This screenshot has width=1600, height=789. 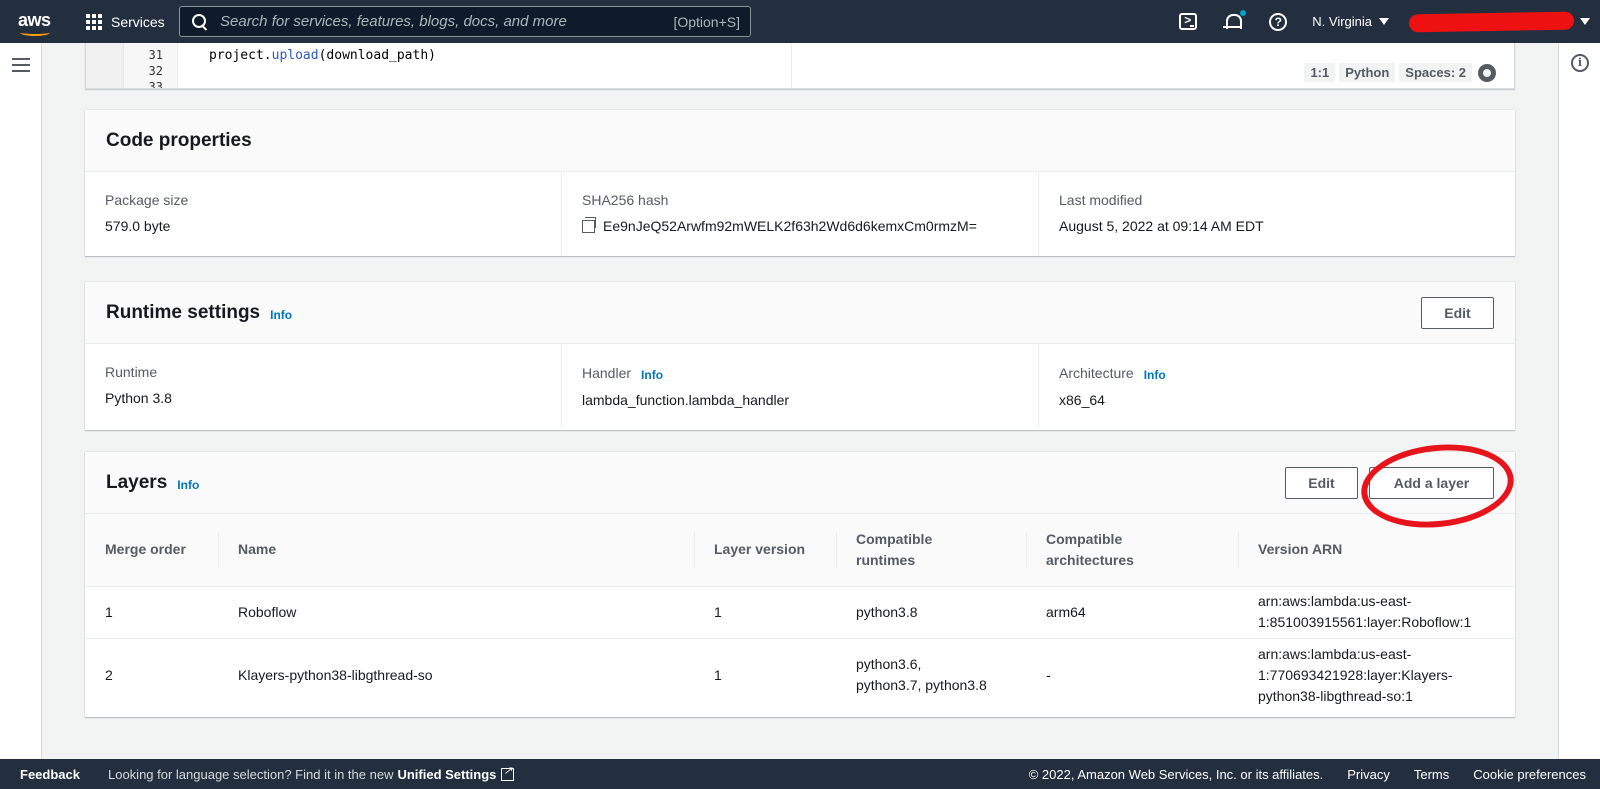 I want to click on runtime-column: Runtime Python 3.8, so click(x=323, y=386).